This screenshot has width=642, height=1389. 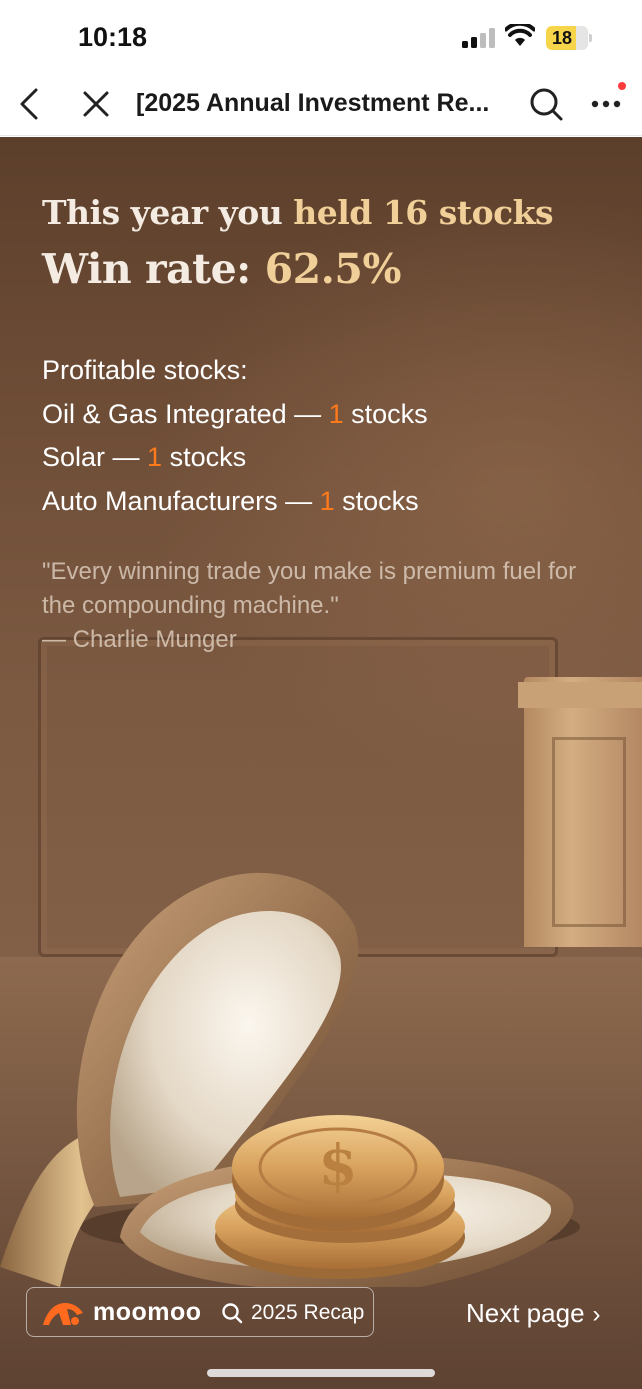 I want to click on next-page-button: Next page ›, so click(x=533, y=1313).